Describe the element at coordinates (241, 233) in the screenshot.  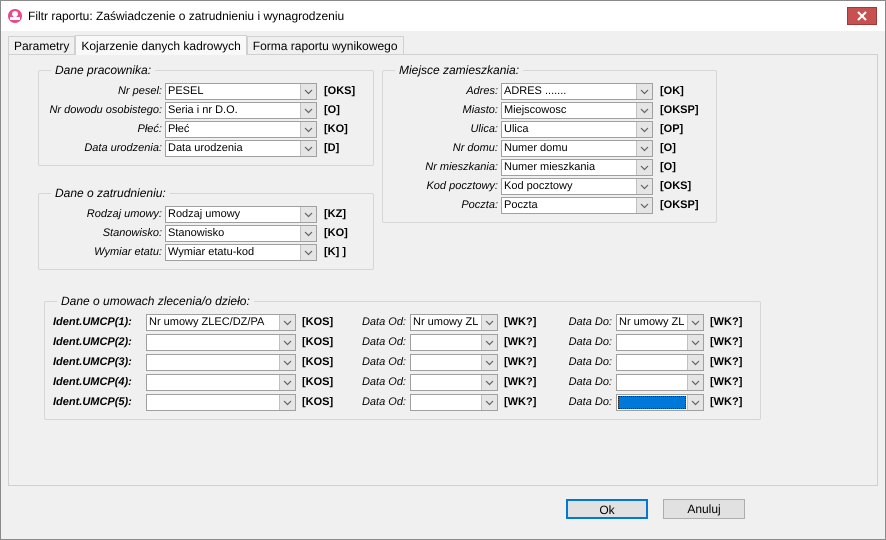
I see `dropdown: Stanowisko` at that location.